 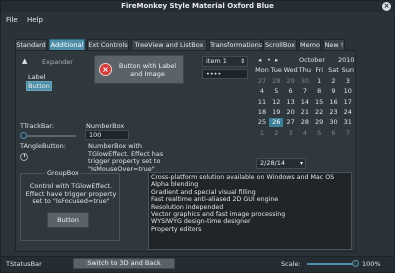 What do you see at coordinates (301, 163) in the screenshot?
I see `dropdown-icon: ▾` at bounding box center [301, 163].